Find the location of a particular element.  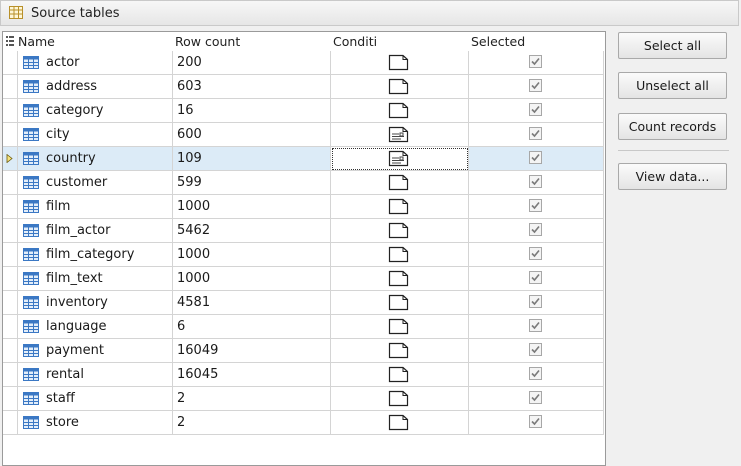

name-cell: rental is located at coordinates (95, 375).